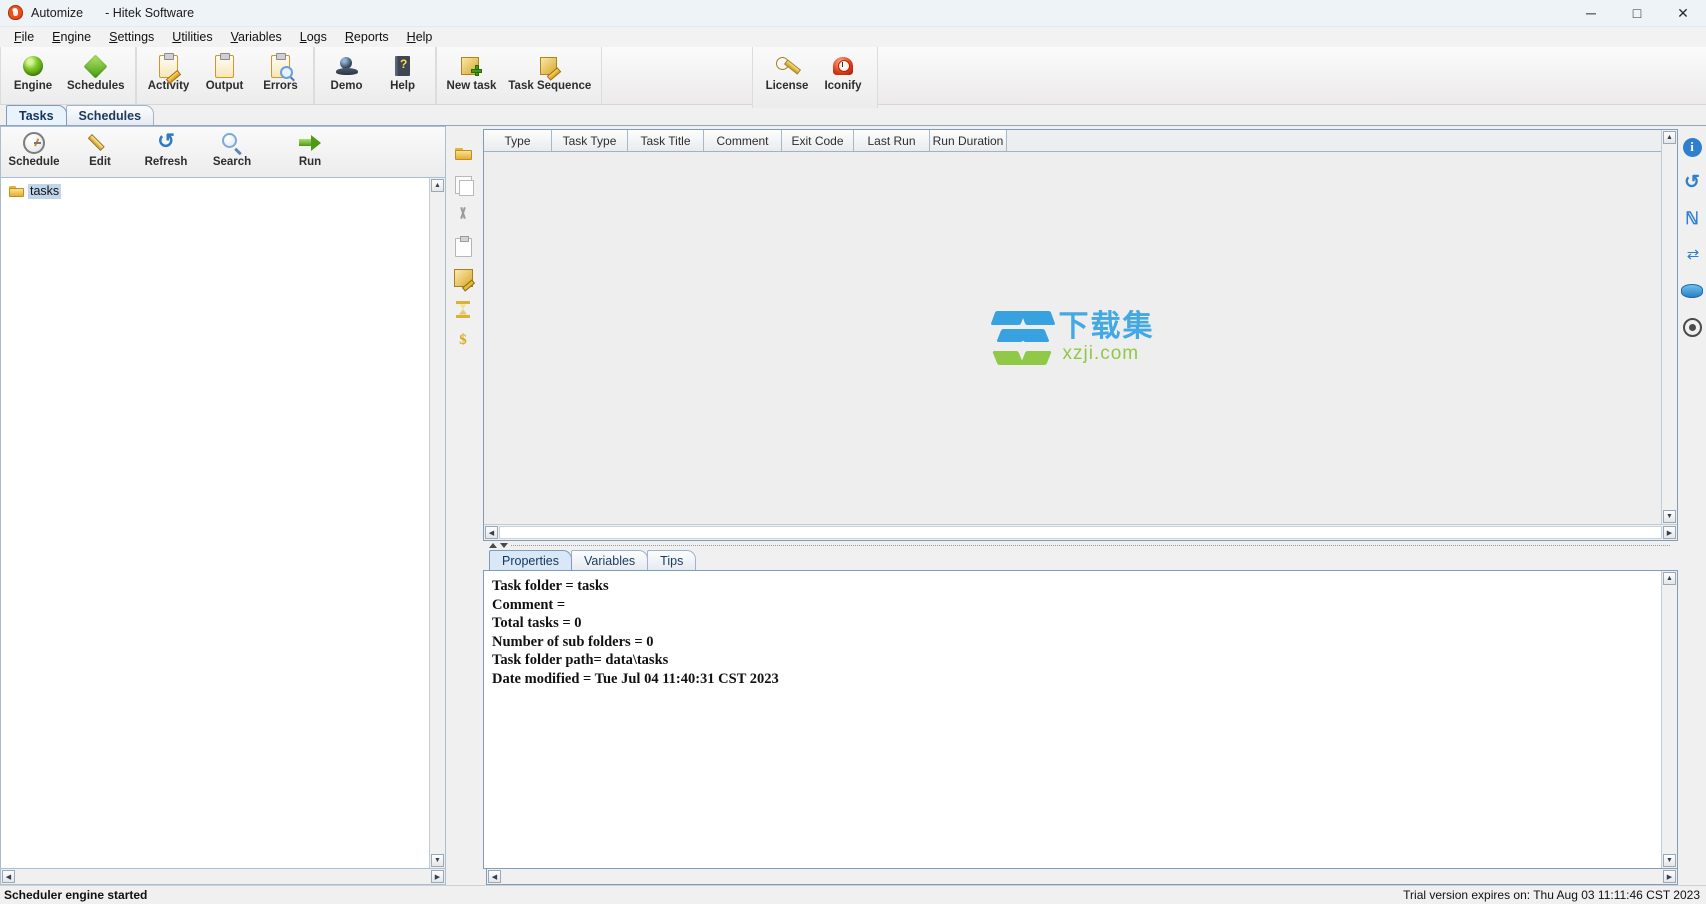 This screenshot has height=904, width=1706. I want to click on alarm-clock-icon, so click(843, 66).